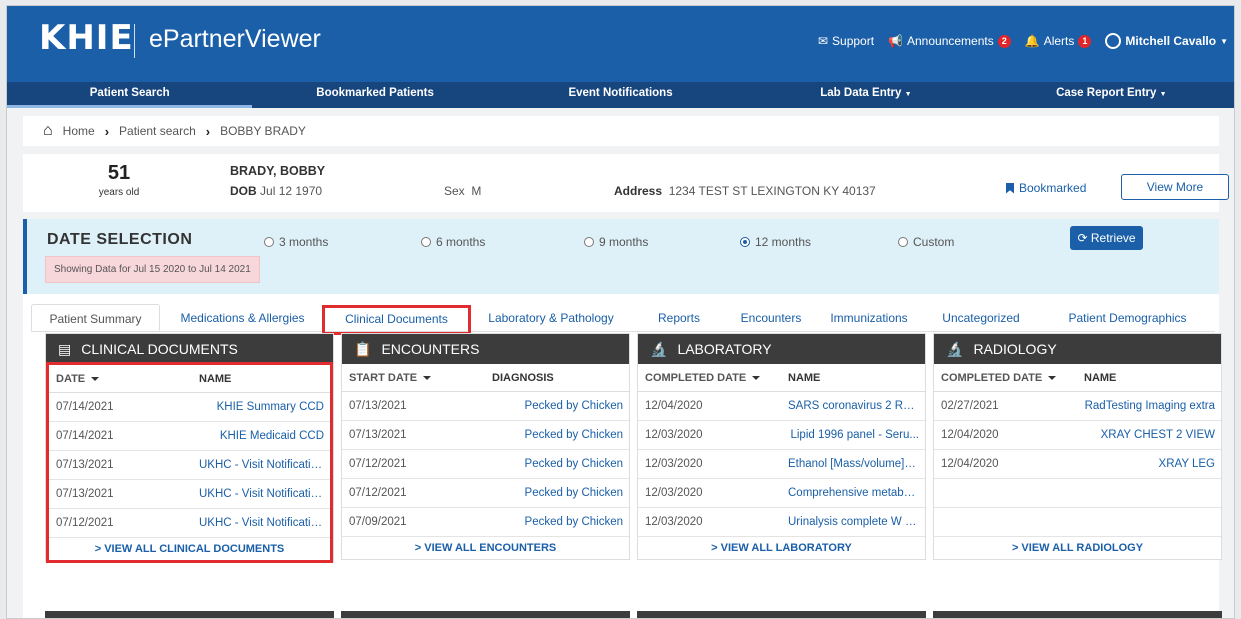 The height and width of the screenshot is (619, 1241). Describe the element at coordinates (616, 242) in the screenshot. I see `radio-9-months: 9 months` at that location.